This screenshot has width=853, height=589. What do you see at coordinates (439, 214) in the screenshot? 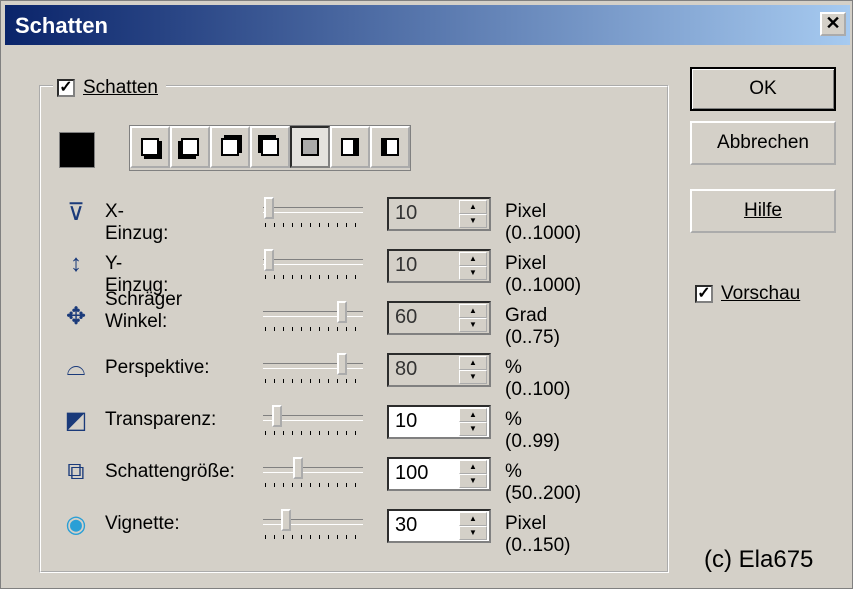
I see `x-offset-spinbox: 10 ▲ ▼` at bounding box center [439, 214].